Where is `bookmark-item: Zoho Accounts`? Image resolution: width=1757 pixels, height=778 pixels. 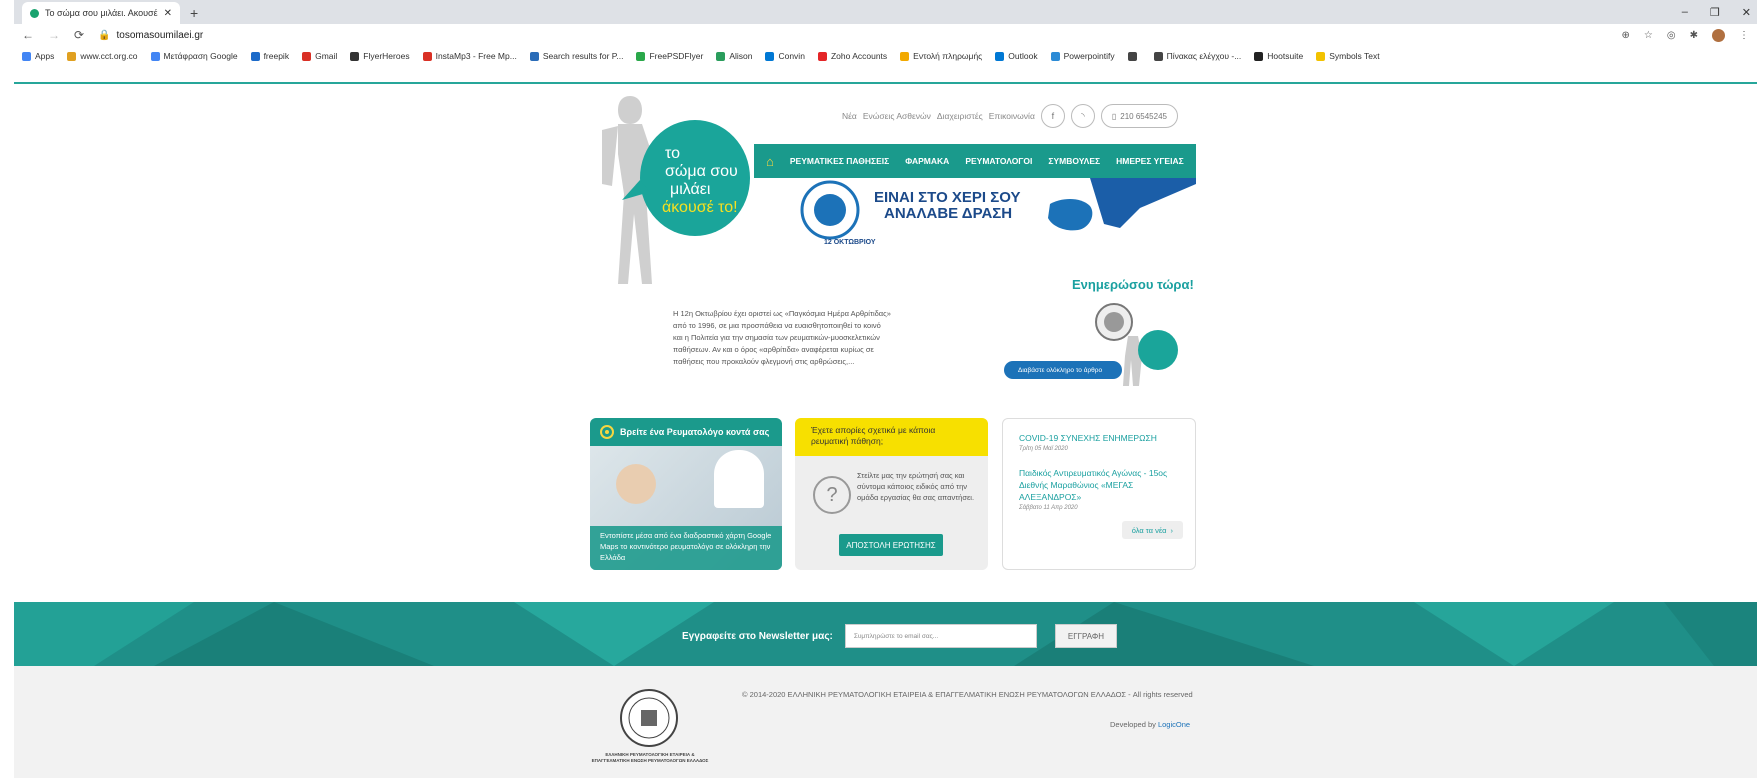 bookmark-item: Zoho Accounts is located at coordinates (852, 56).